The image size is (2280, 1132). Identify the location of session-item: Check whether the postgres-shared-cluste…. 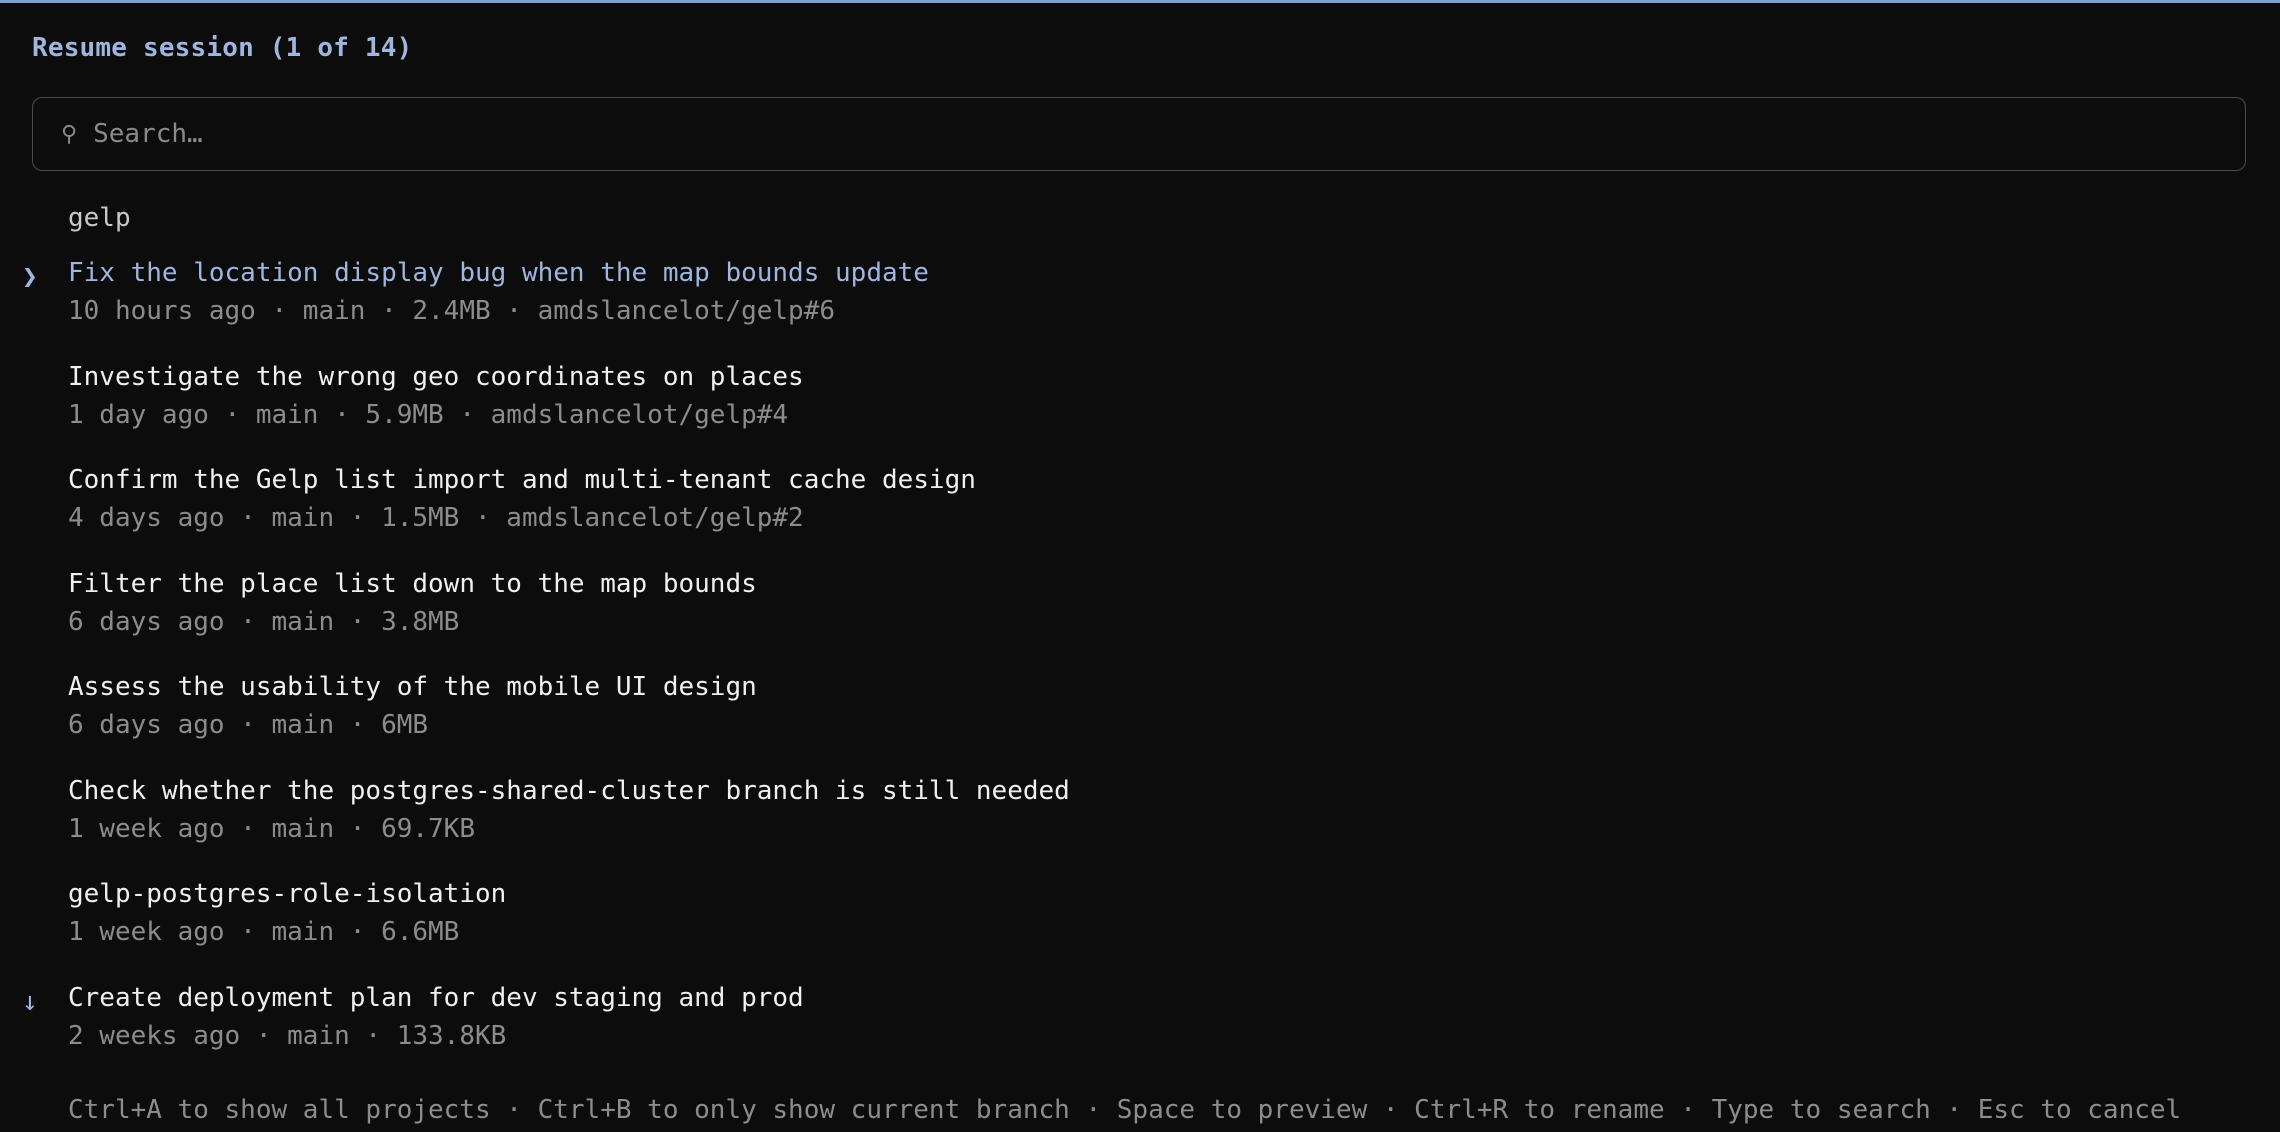
(1140, 828).